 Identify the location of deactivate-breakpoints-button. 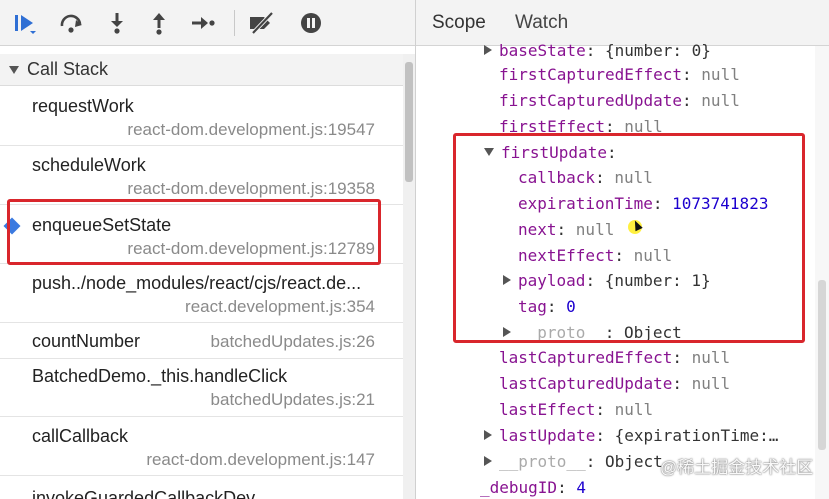
(262, 23).